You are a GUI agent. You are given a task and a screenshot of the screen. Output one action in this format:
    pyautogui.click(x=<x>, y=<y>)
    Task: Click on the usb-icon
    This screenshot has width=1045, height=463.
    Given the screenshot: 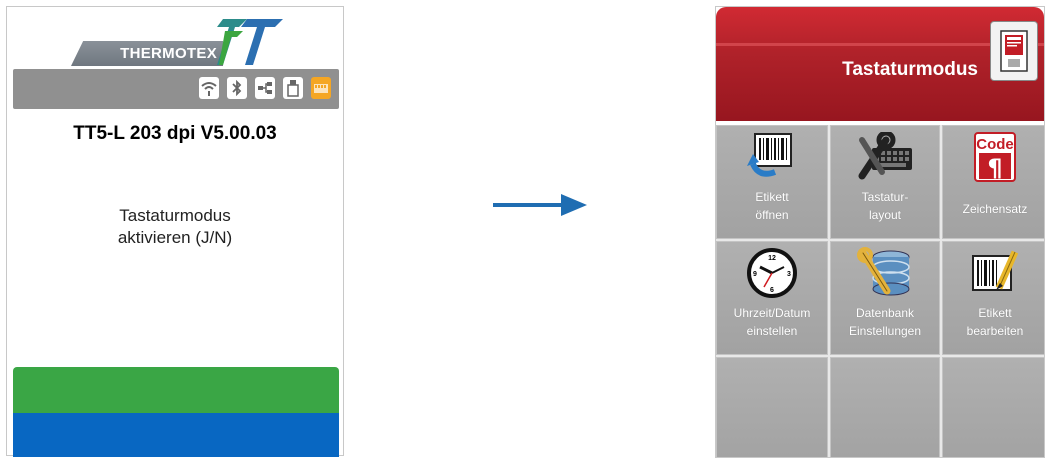 What is the action you would take?
    pyautogui.click(x=293, y=88)
    